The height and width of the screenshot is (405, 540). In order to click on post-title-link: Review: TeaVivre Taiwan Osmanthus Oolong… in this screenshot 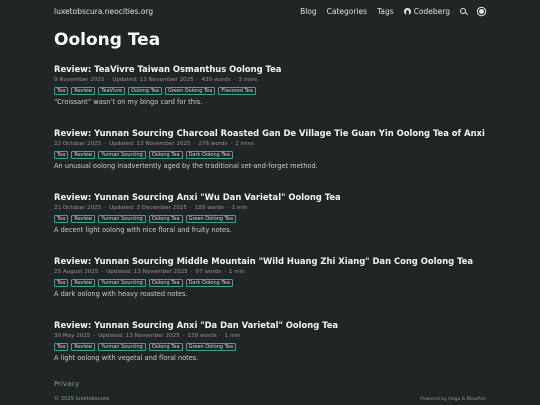, I will do `click(270, 69)`.